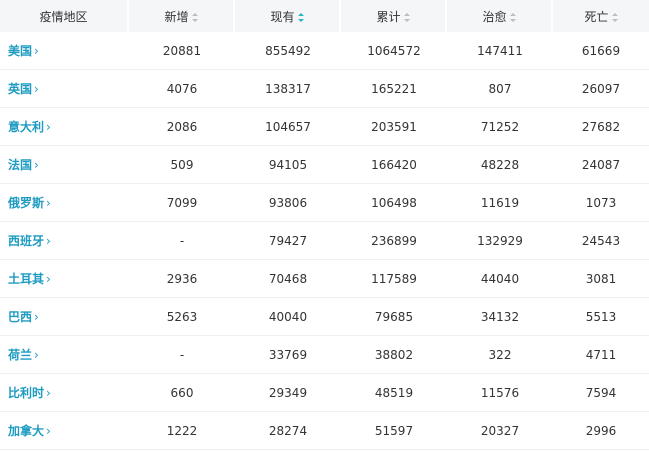 This screenshot has height=452, width=649. I want to click on cell-current: 138317, so click(288, 89).